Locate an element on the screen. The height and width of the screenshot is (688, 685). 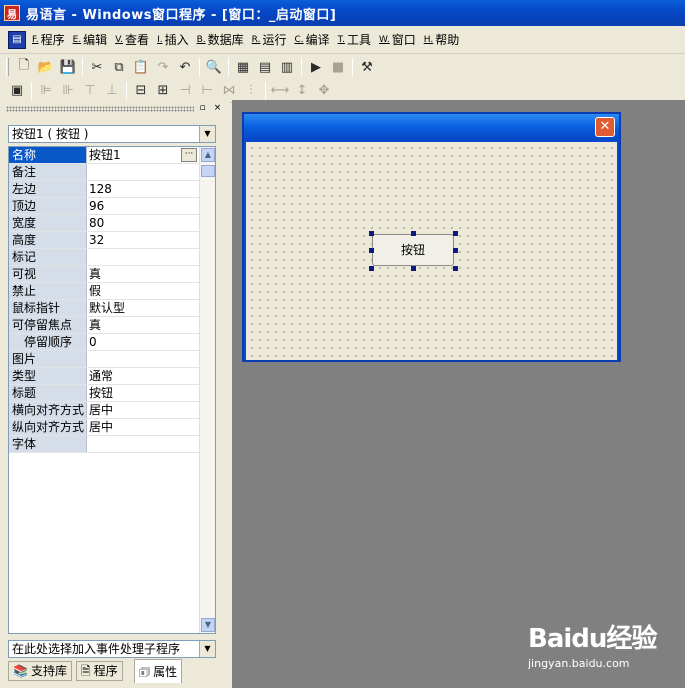
menu-window: W. 窗口 is located at coordinates (397, 40).